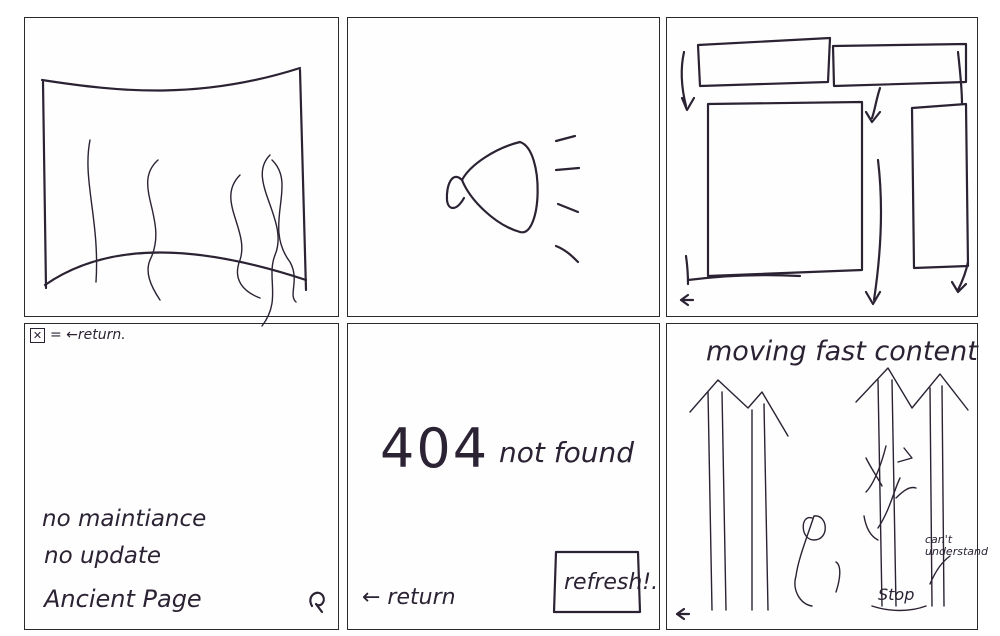 Image resolution: width=1000 pixels, height=636 pixels. I want to click on close-legend-text: = ←return., so click(88, 335).